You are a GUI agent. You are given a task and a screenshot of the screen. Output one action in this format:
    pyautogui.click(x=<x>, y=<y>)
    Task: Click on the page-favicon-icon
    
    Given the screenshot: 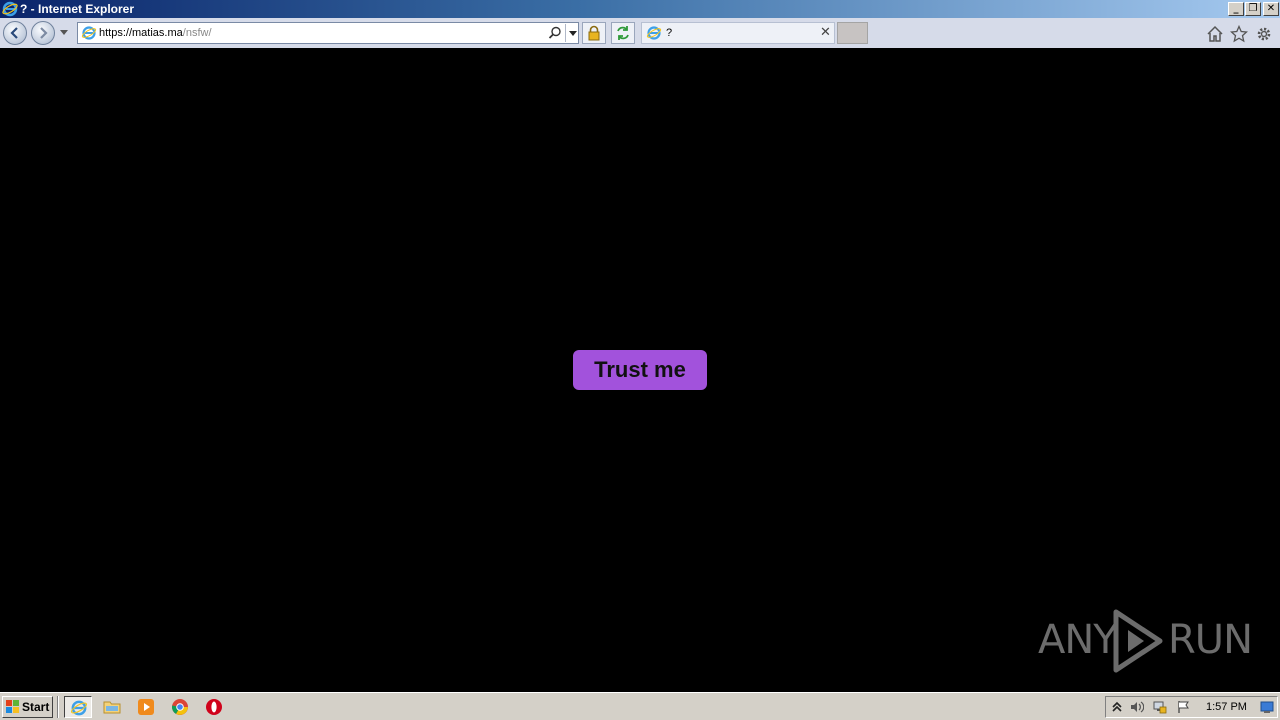 What is the action you would take?
    pyautogui.click(x=89, y=33)
    